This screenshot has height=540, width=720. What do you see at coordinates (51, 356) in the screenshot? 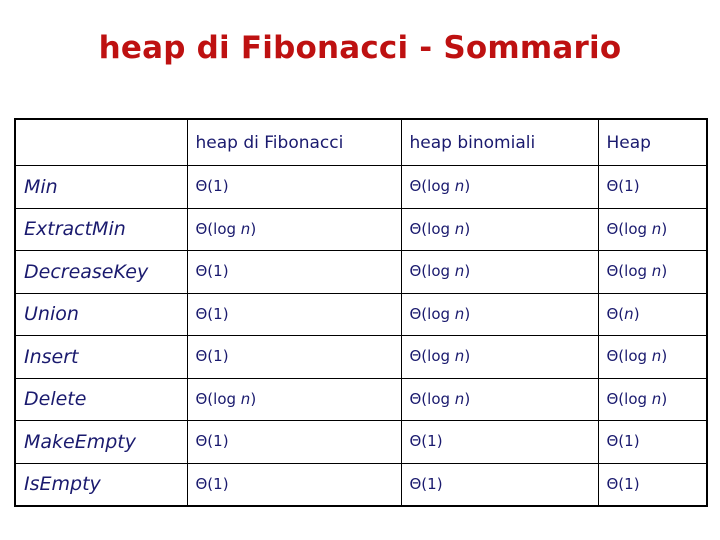
I see `operation-label: Insert` at bounding box center [51, 356].